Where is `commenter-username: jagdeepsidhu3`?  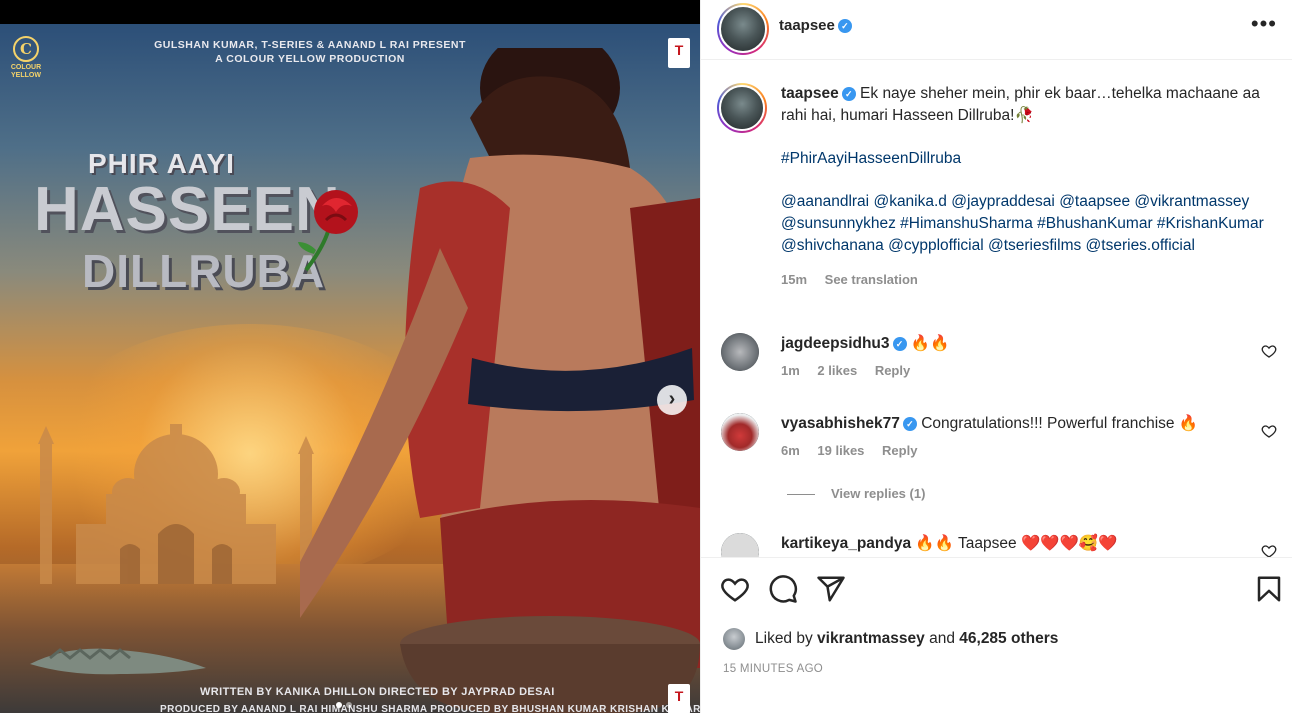
commenter-username: jagdeepsidhu3 is located at coordinates (835, 343).